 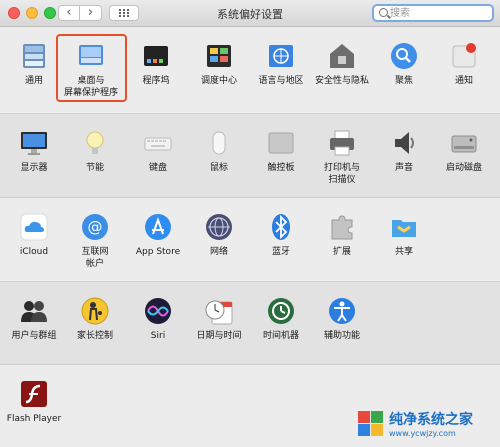 I want to click on pane-label: 声音, so click(x=403, y=168).